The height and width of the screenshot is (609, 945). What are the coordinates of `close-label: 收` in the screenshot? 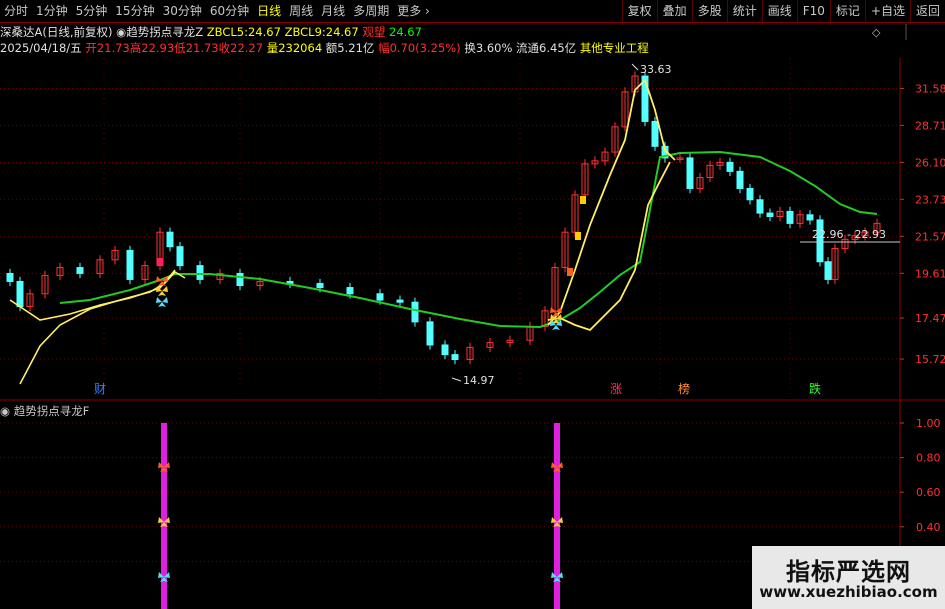 It's located at (224, 48).